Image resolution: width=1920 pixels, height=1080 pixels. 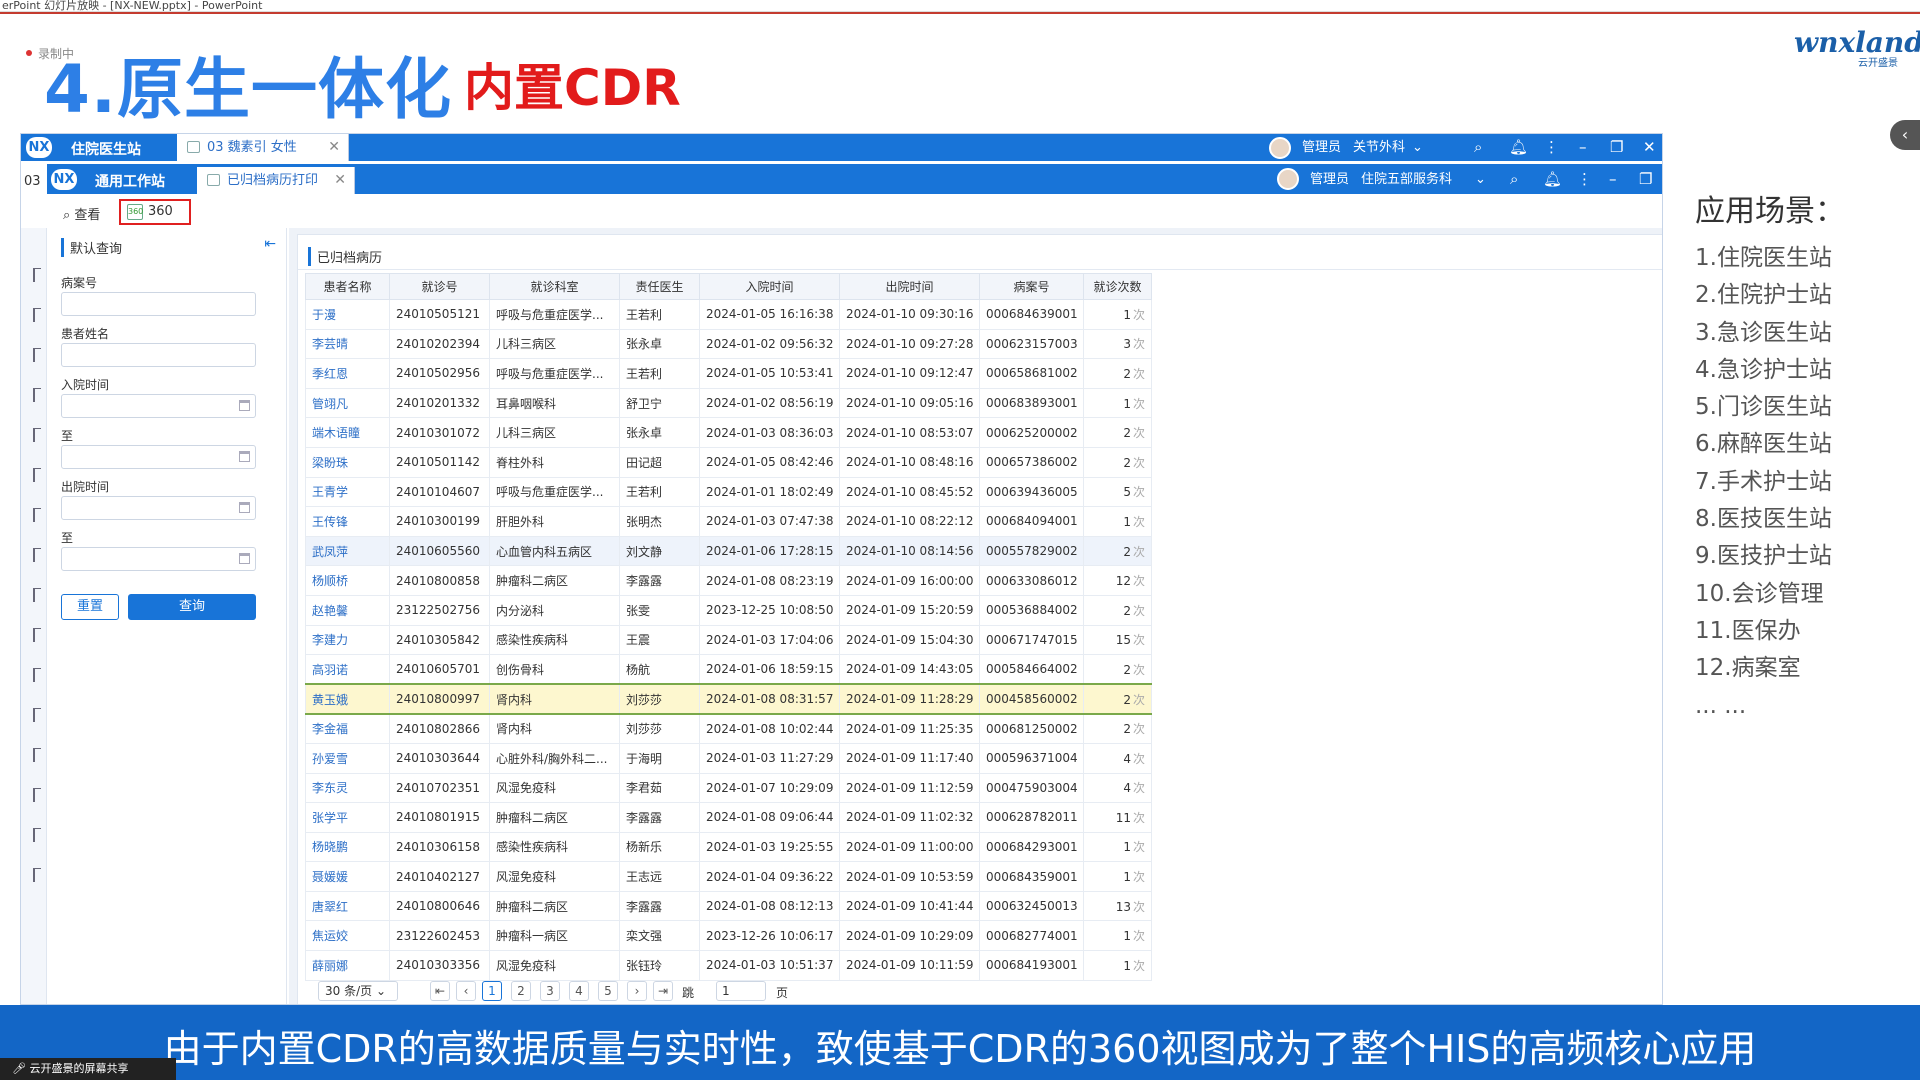 I want to click on admit-start-date-input, so click(x=158, y=406).